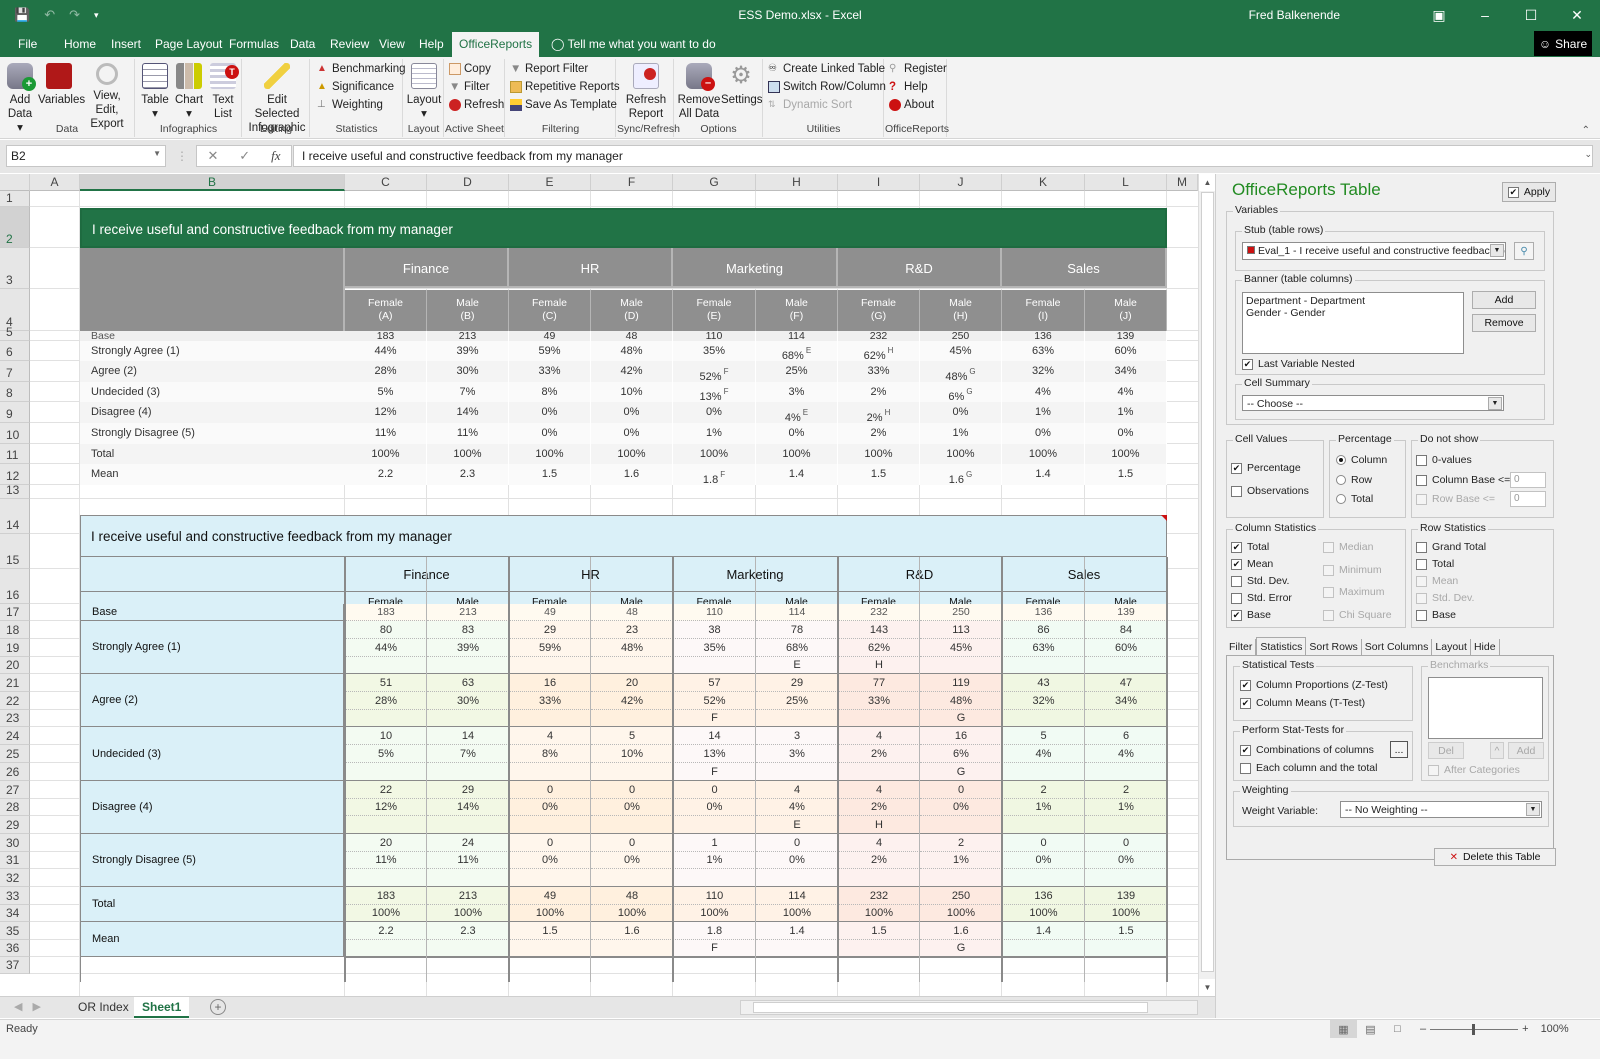  What do you see at coordinates (826, 69) in the screenshot?
I see `create-linked-table-button: ♾ Create Linked Table` at bounding box center [826, 69].